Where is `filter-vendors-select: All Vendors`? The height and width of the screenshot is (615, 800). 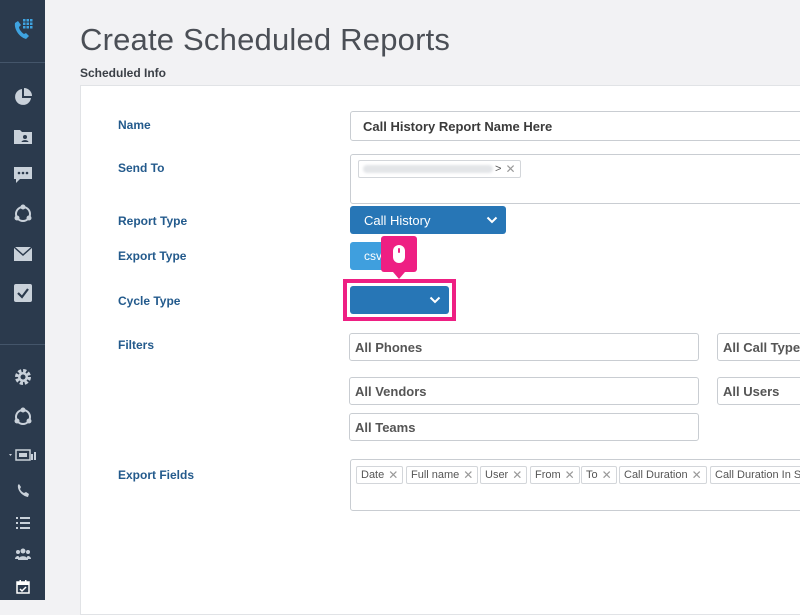 filter-vendors-select: All Vendors is located at coordinates (524, 391).